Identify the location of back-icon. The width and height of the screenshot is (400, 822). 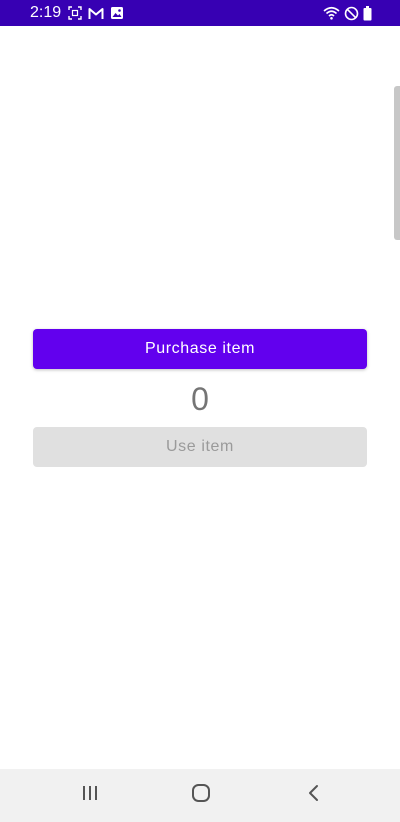
(314, 795).